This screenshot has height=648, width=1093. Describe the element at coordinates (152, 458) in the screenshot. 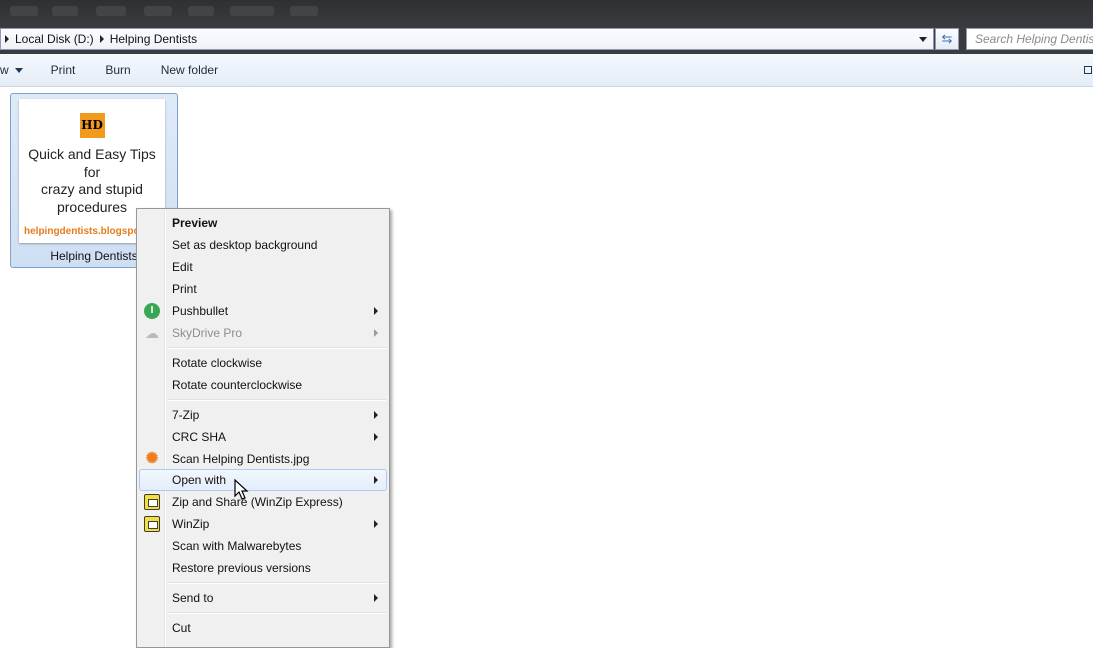

I see `avast-icon: ✺` at that location.